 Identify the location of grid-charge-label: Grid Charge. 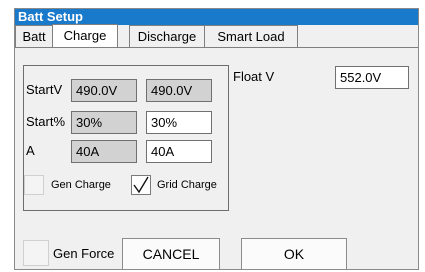
(187, 185).